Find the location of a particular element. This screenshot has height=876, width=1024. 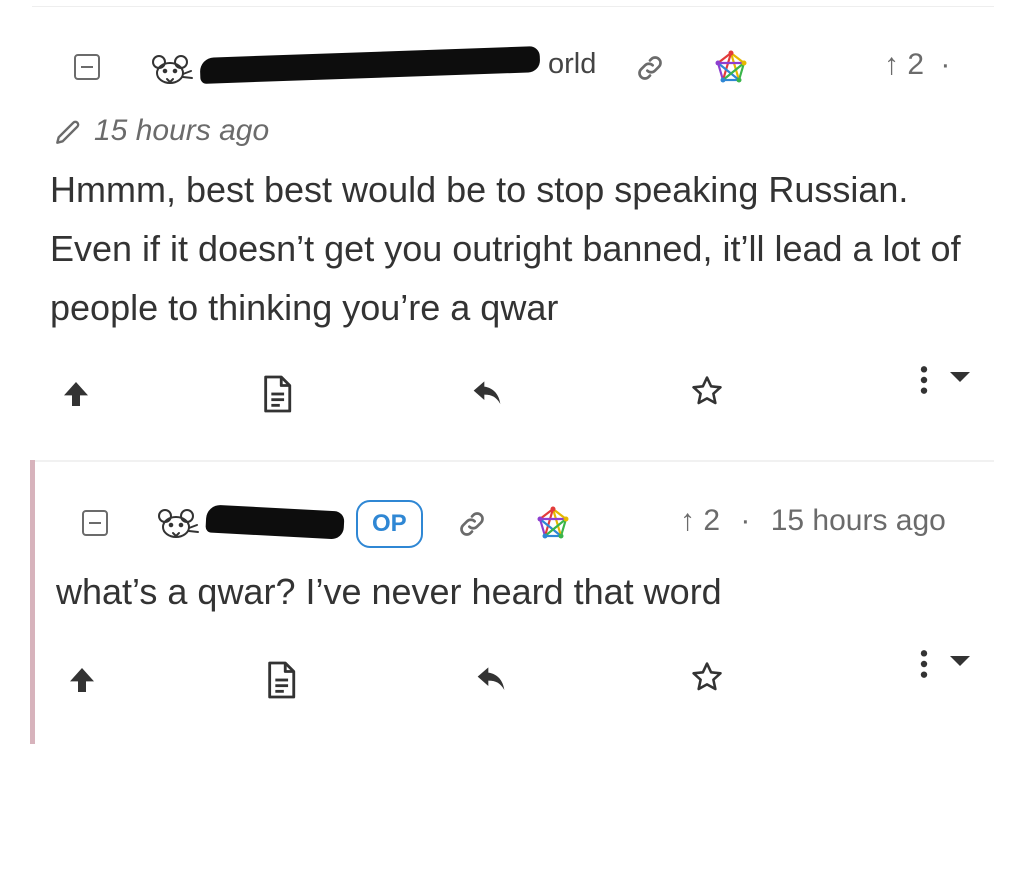

comment-divider is located at coordinates (513, 461).